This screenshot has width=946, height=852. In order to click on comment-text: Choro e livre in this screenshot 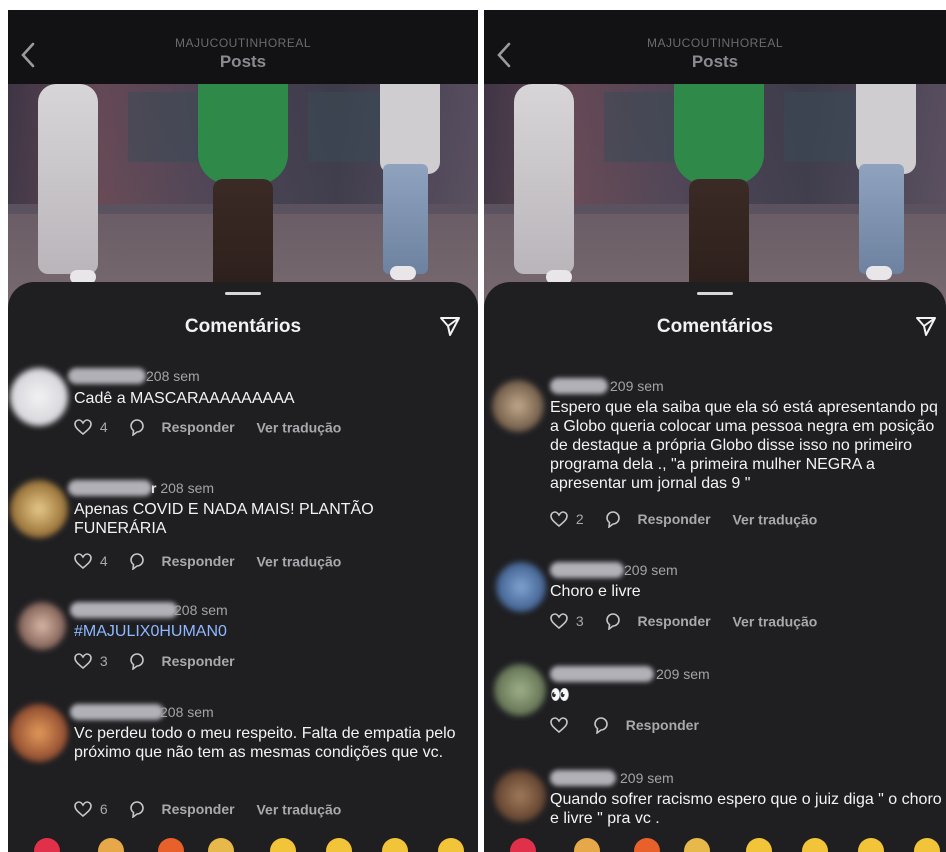, I will do `click(595, 591)`.